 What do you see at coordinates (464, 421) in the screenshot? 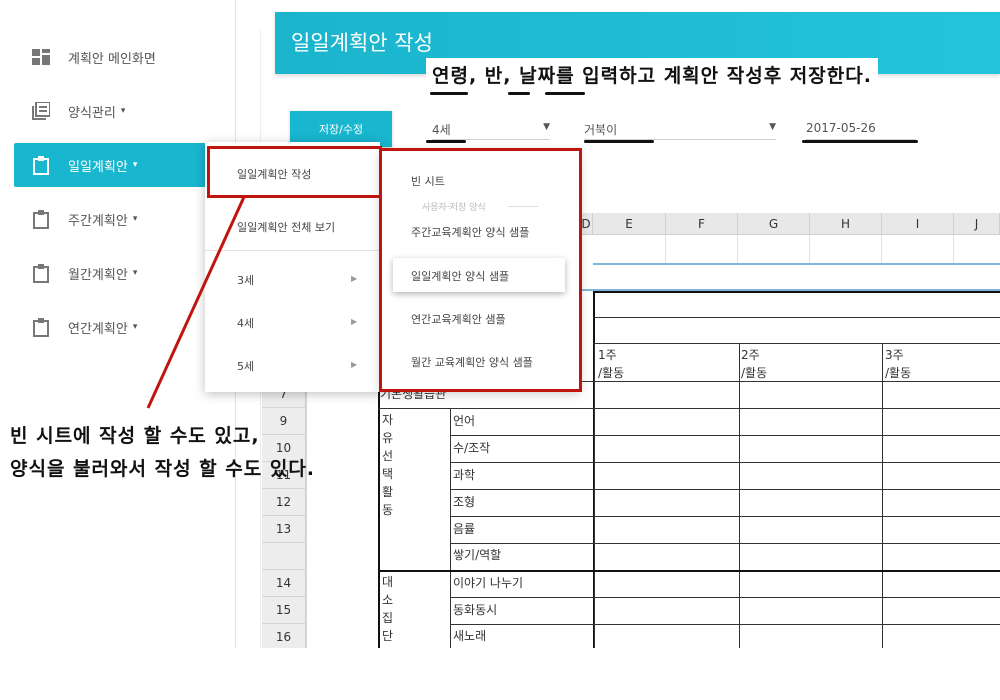
I see `activity-cell: 언어` at bounding box center [464, 421].